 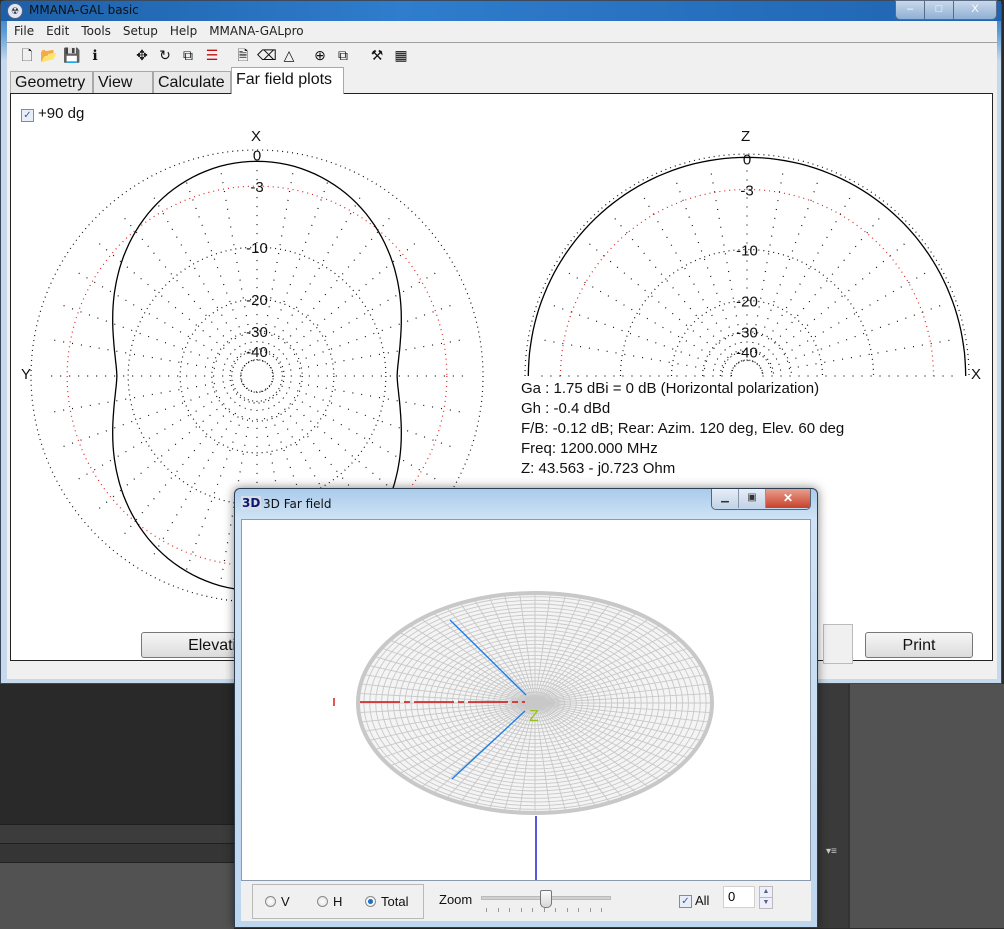 I want to click on zoom-slider-thumb, so click(x=546, y=899).